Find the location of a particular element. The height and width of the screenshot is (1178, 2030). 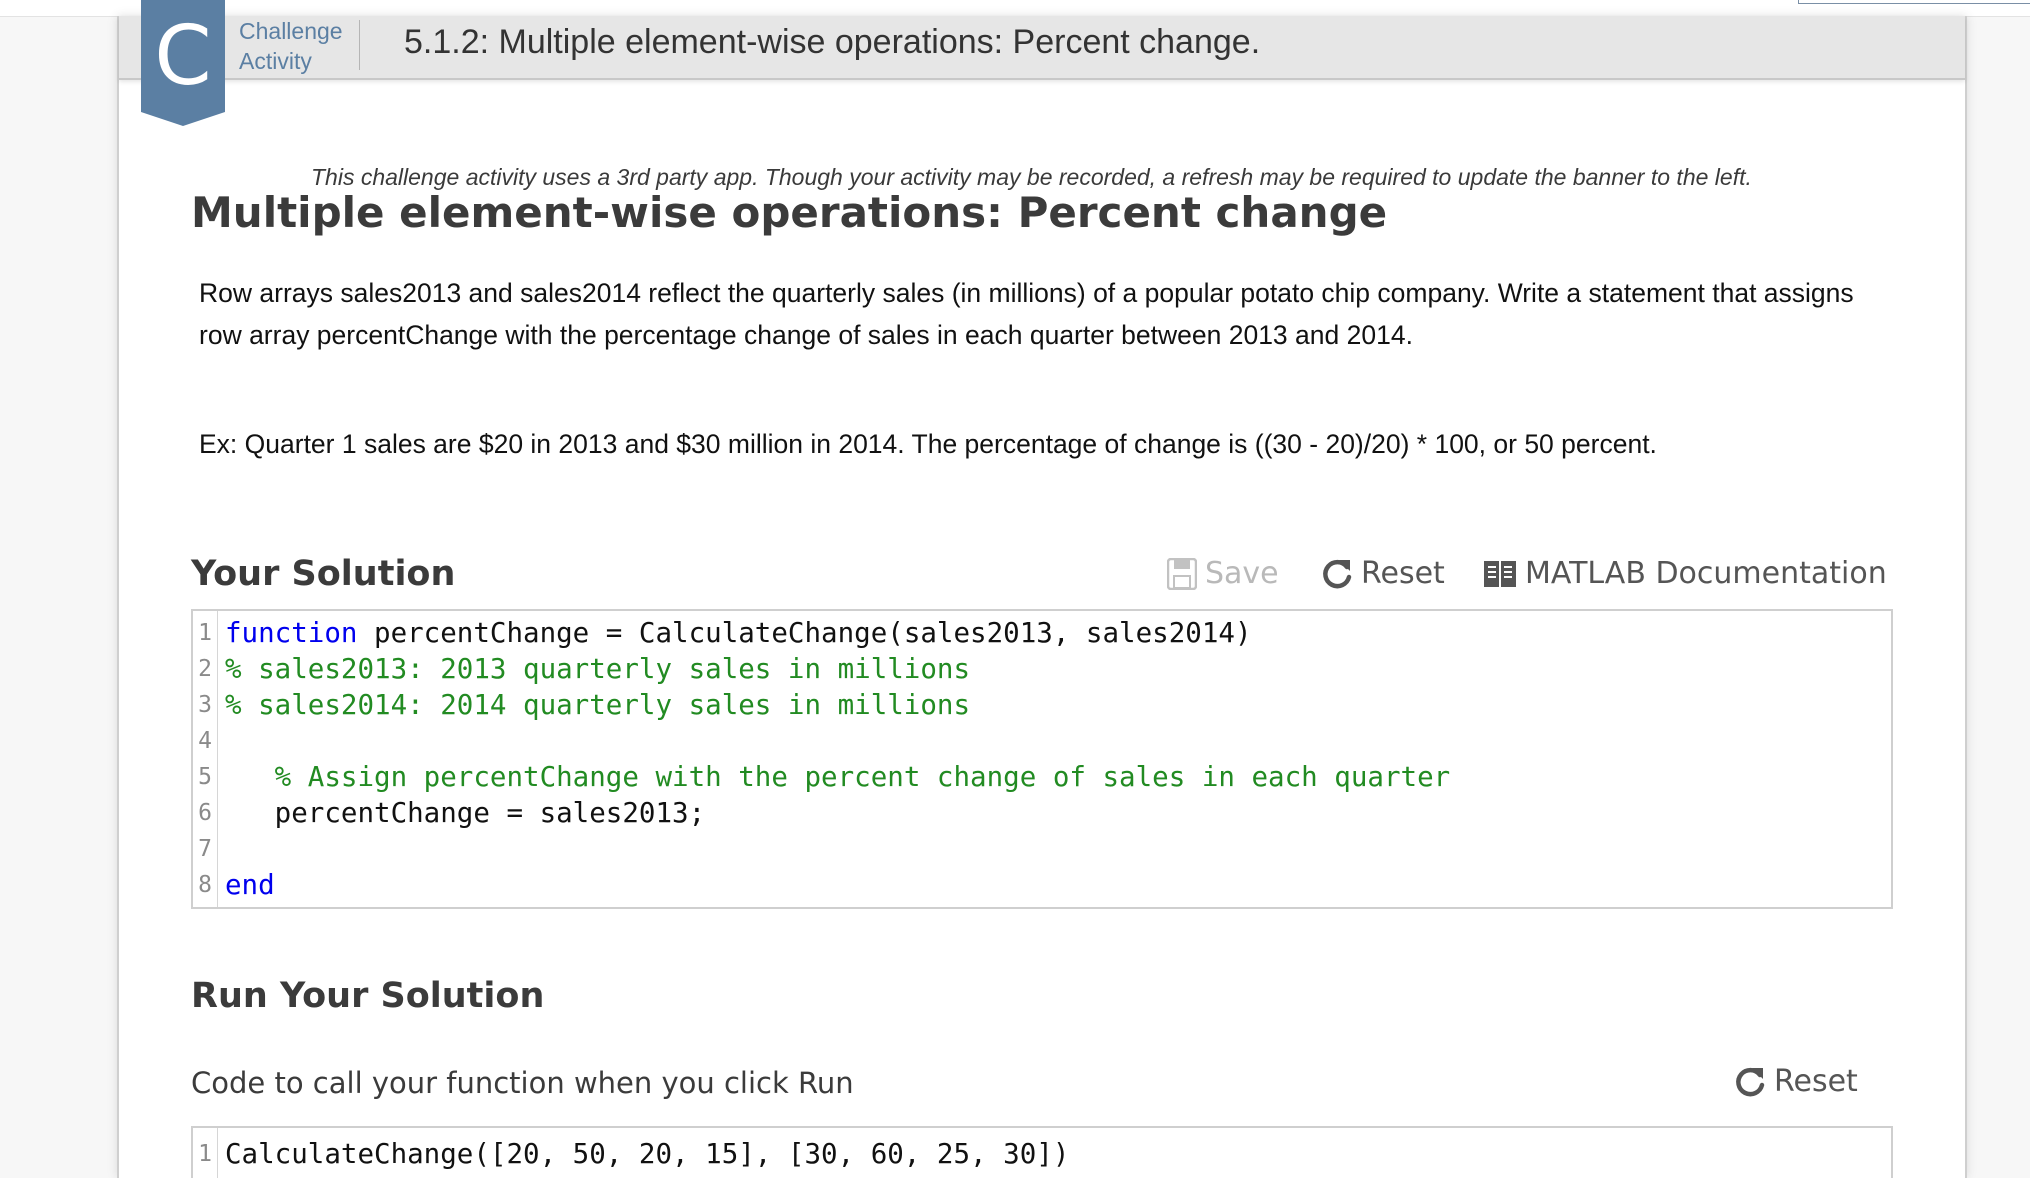

code-keyword: function is located at coordinates (291, 633).